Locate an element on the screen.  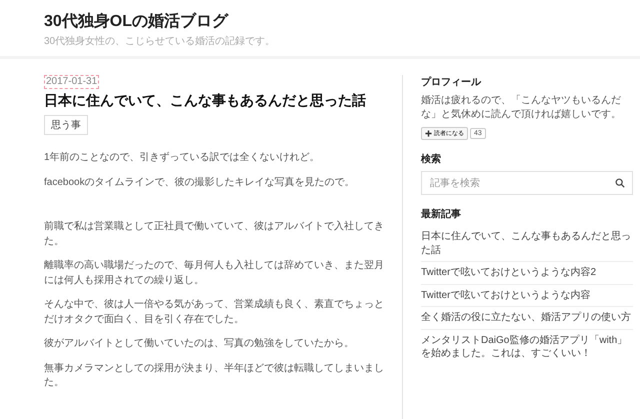
body-paragraph: 1年前のことなので、引きずっている訳では全くないけれど。 is located at coordinates (182, 158).